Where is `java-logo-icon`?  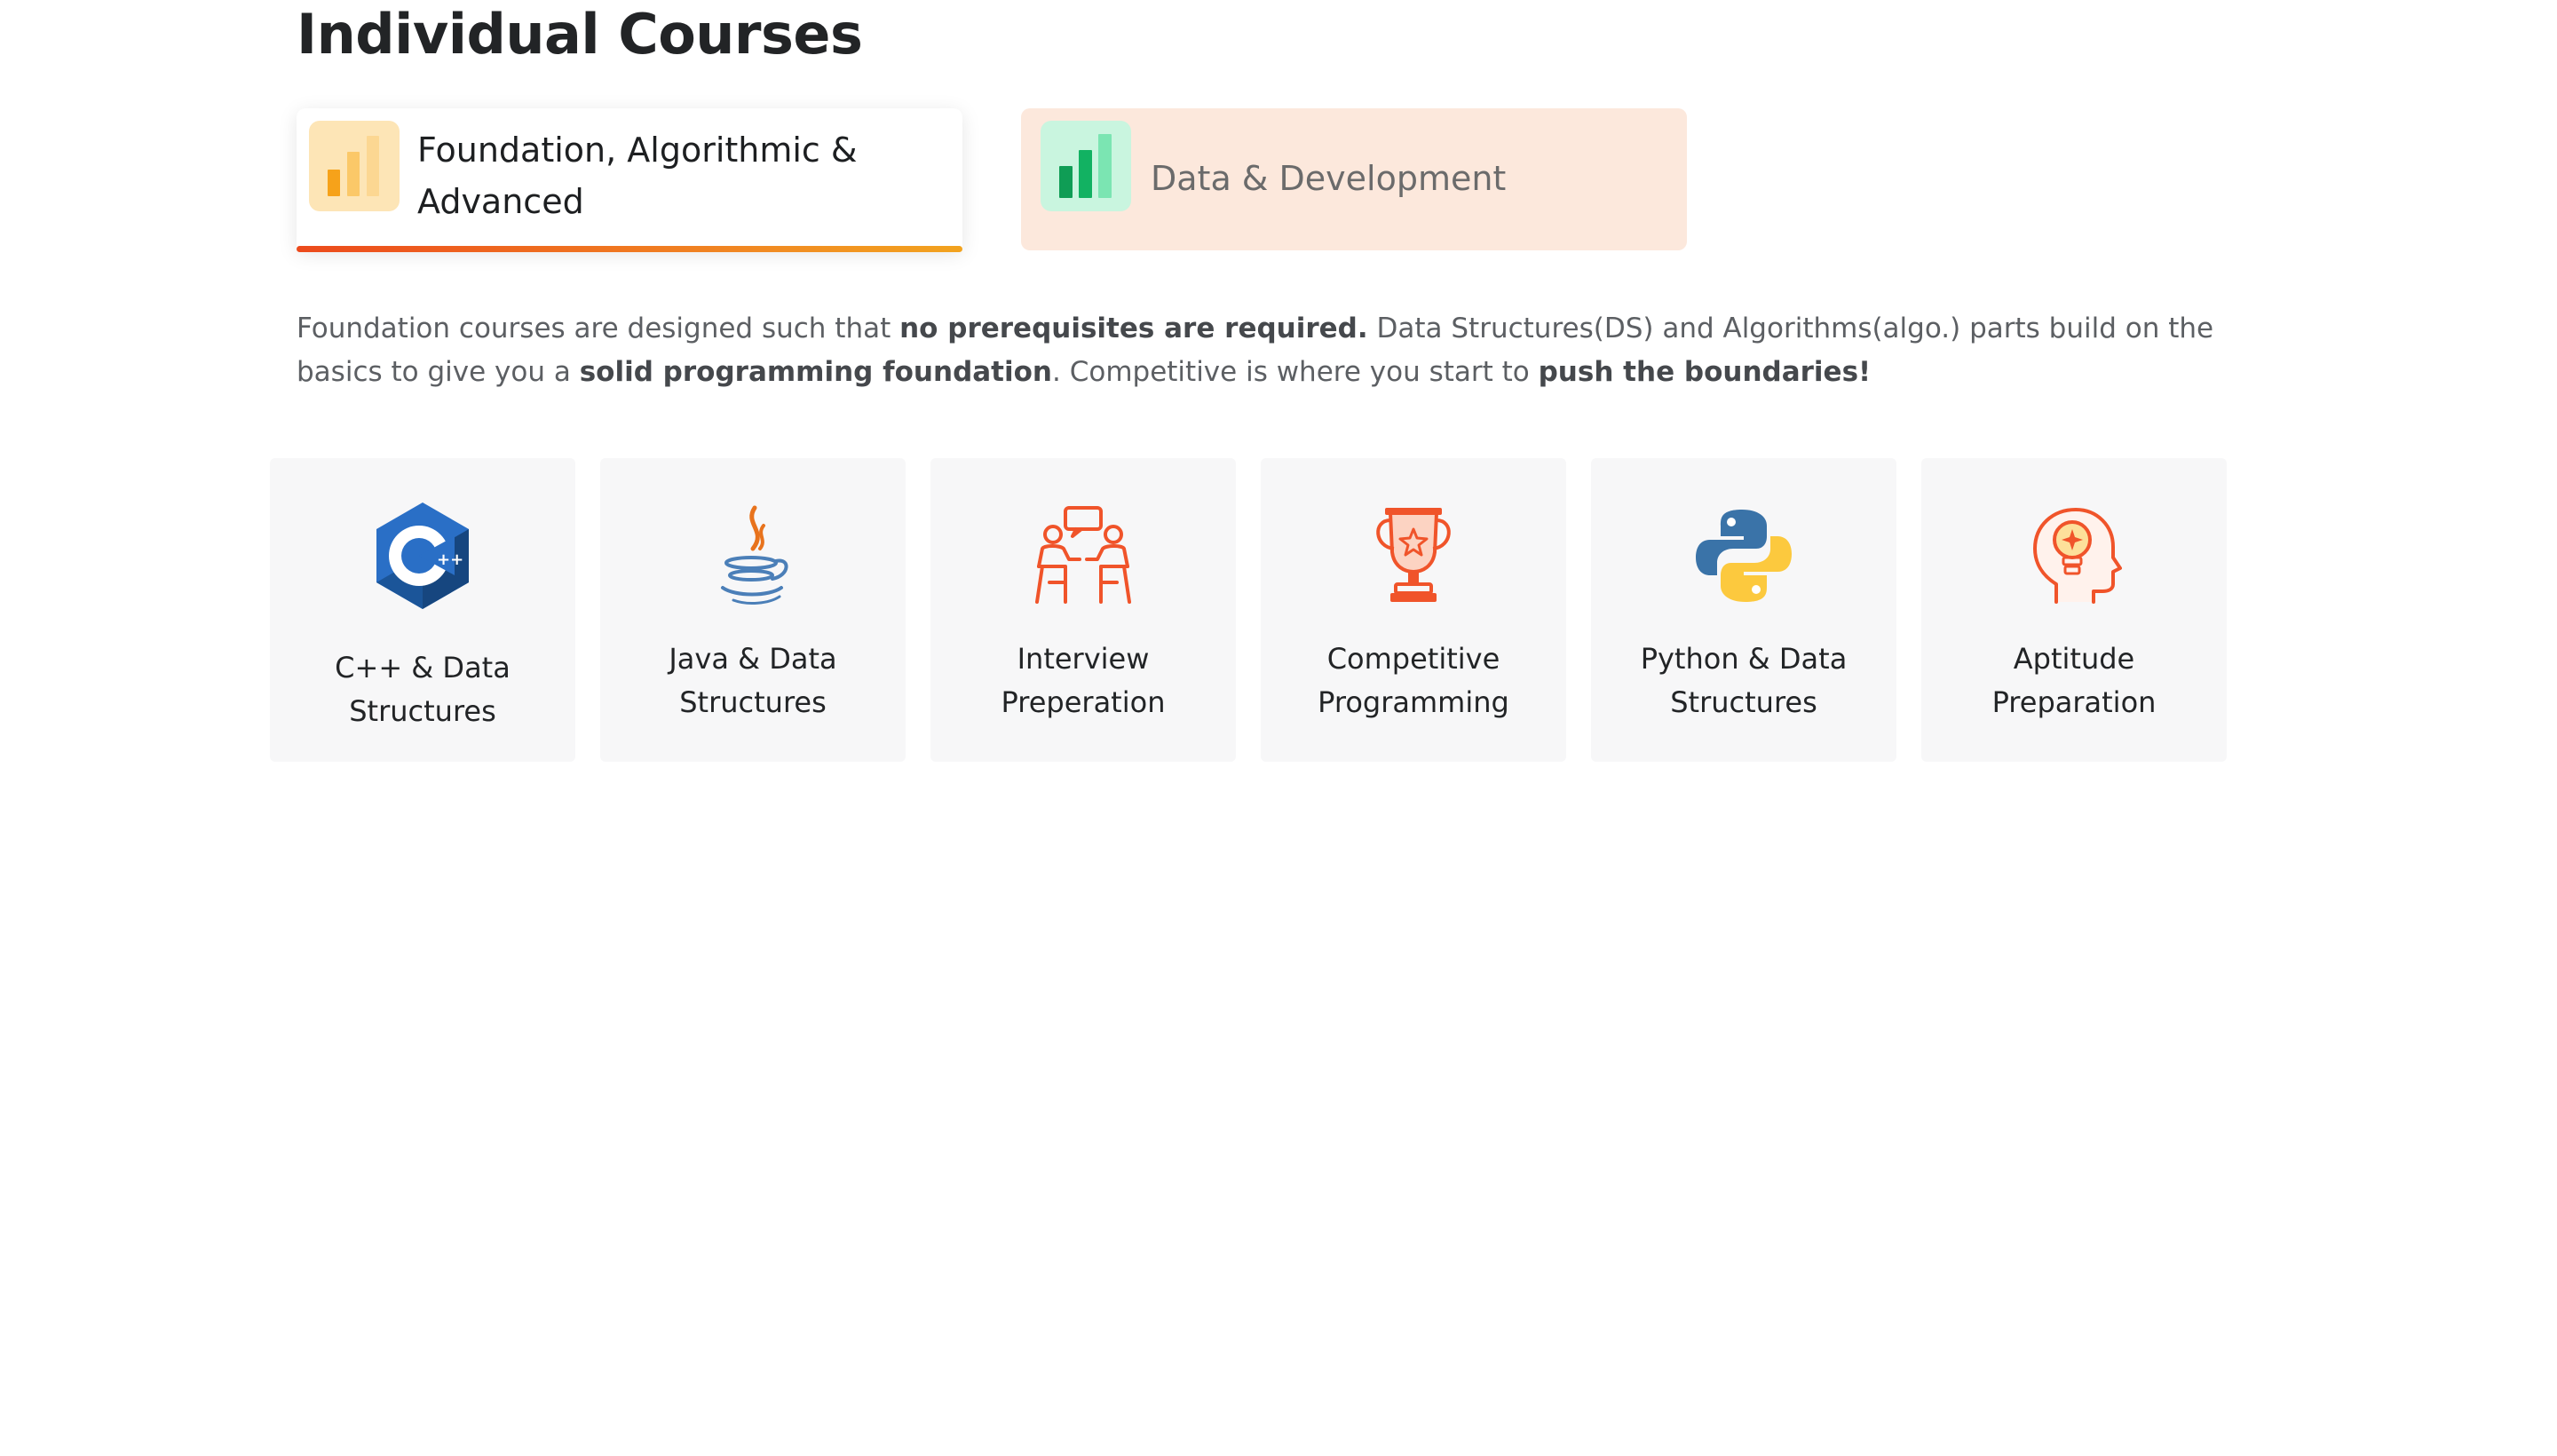 java-logo-icon is located at coordinates (753, 555).